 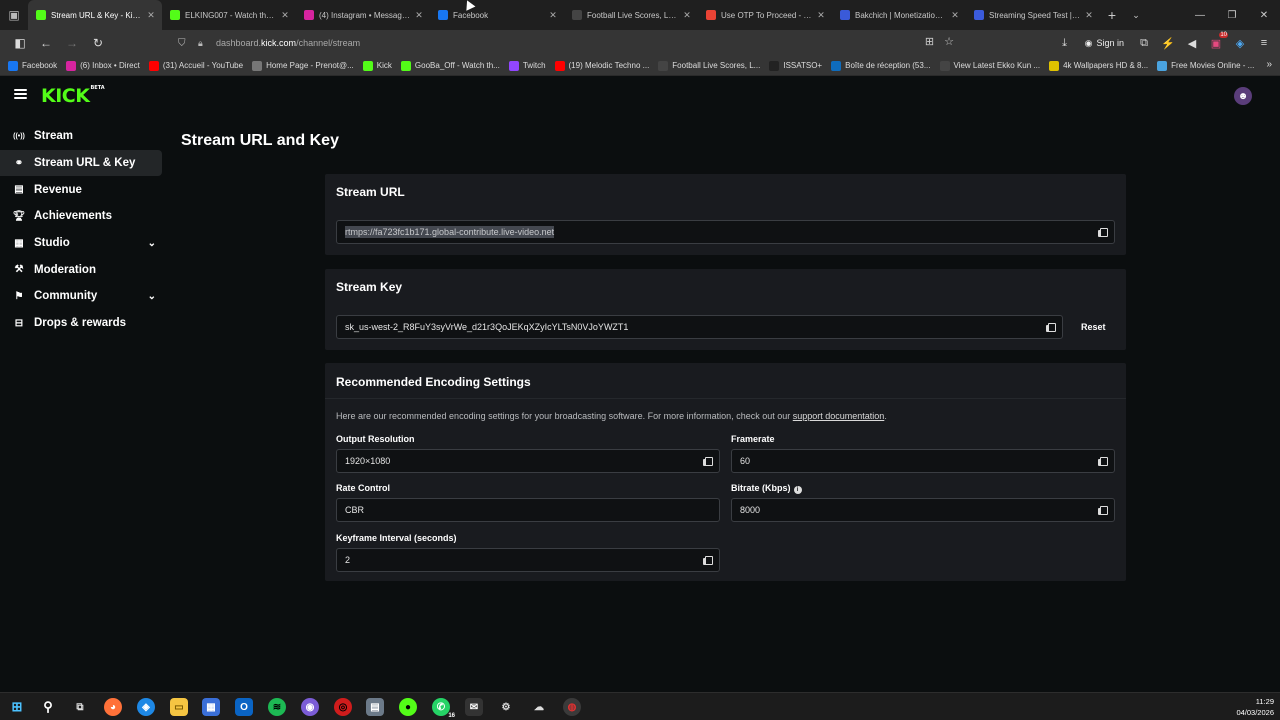 What do you see at coordinates (1200, 15) in the screenshot?
I see `minimize-icon: —` at bounding box center [1200, 15].